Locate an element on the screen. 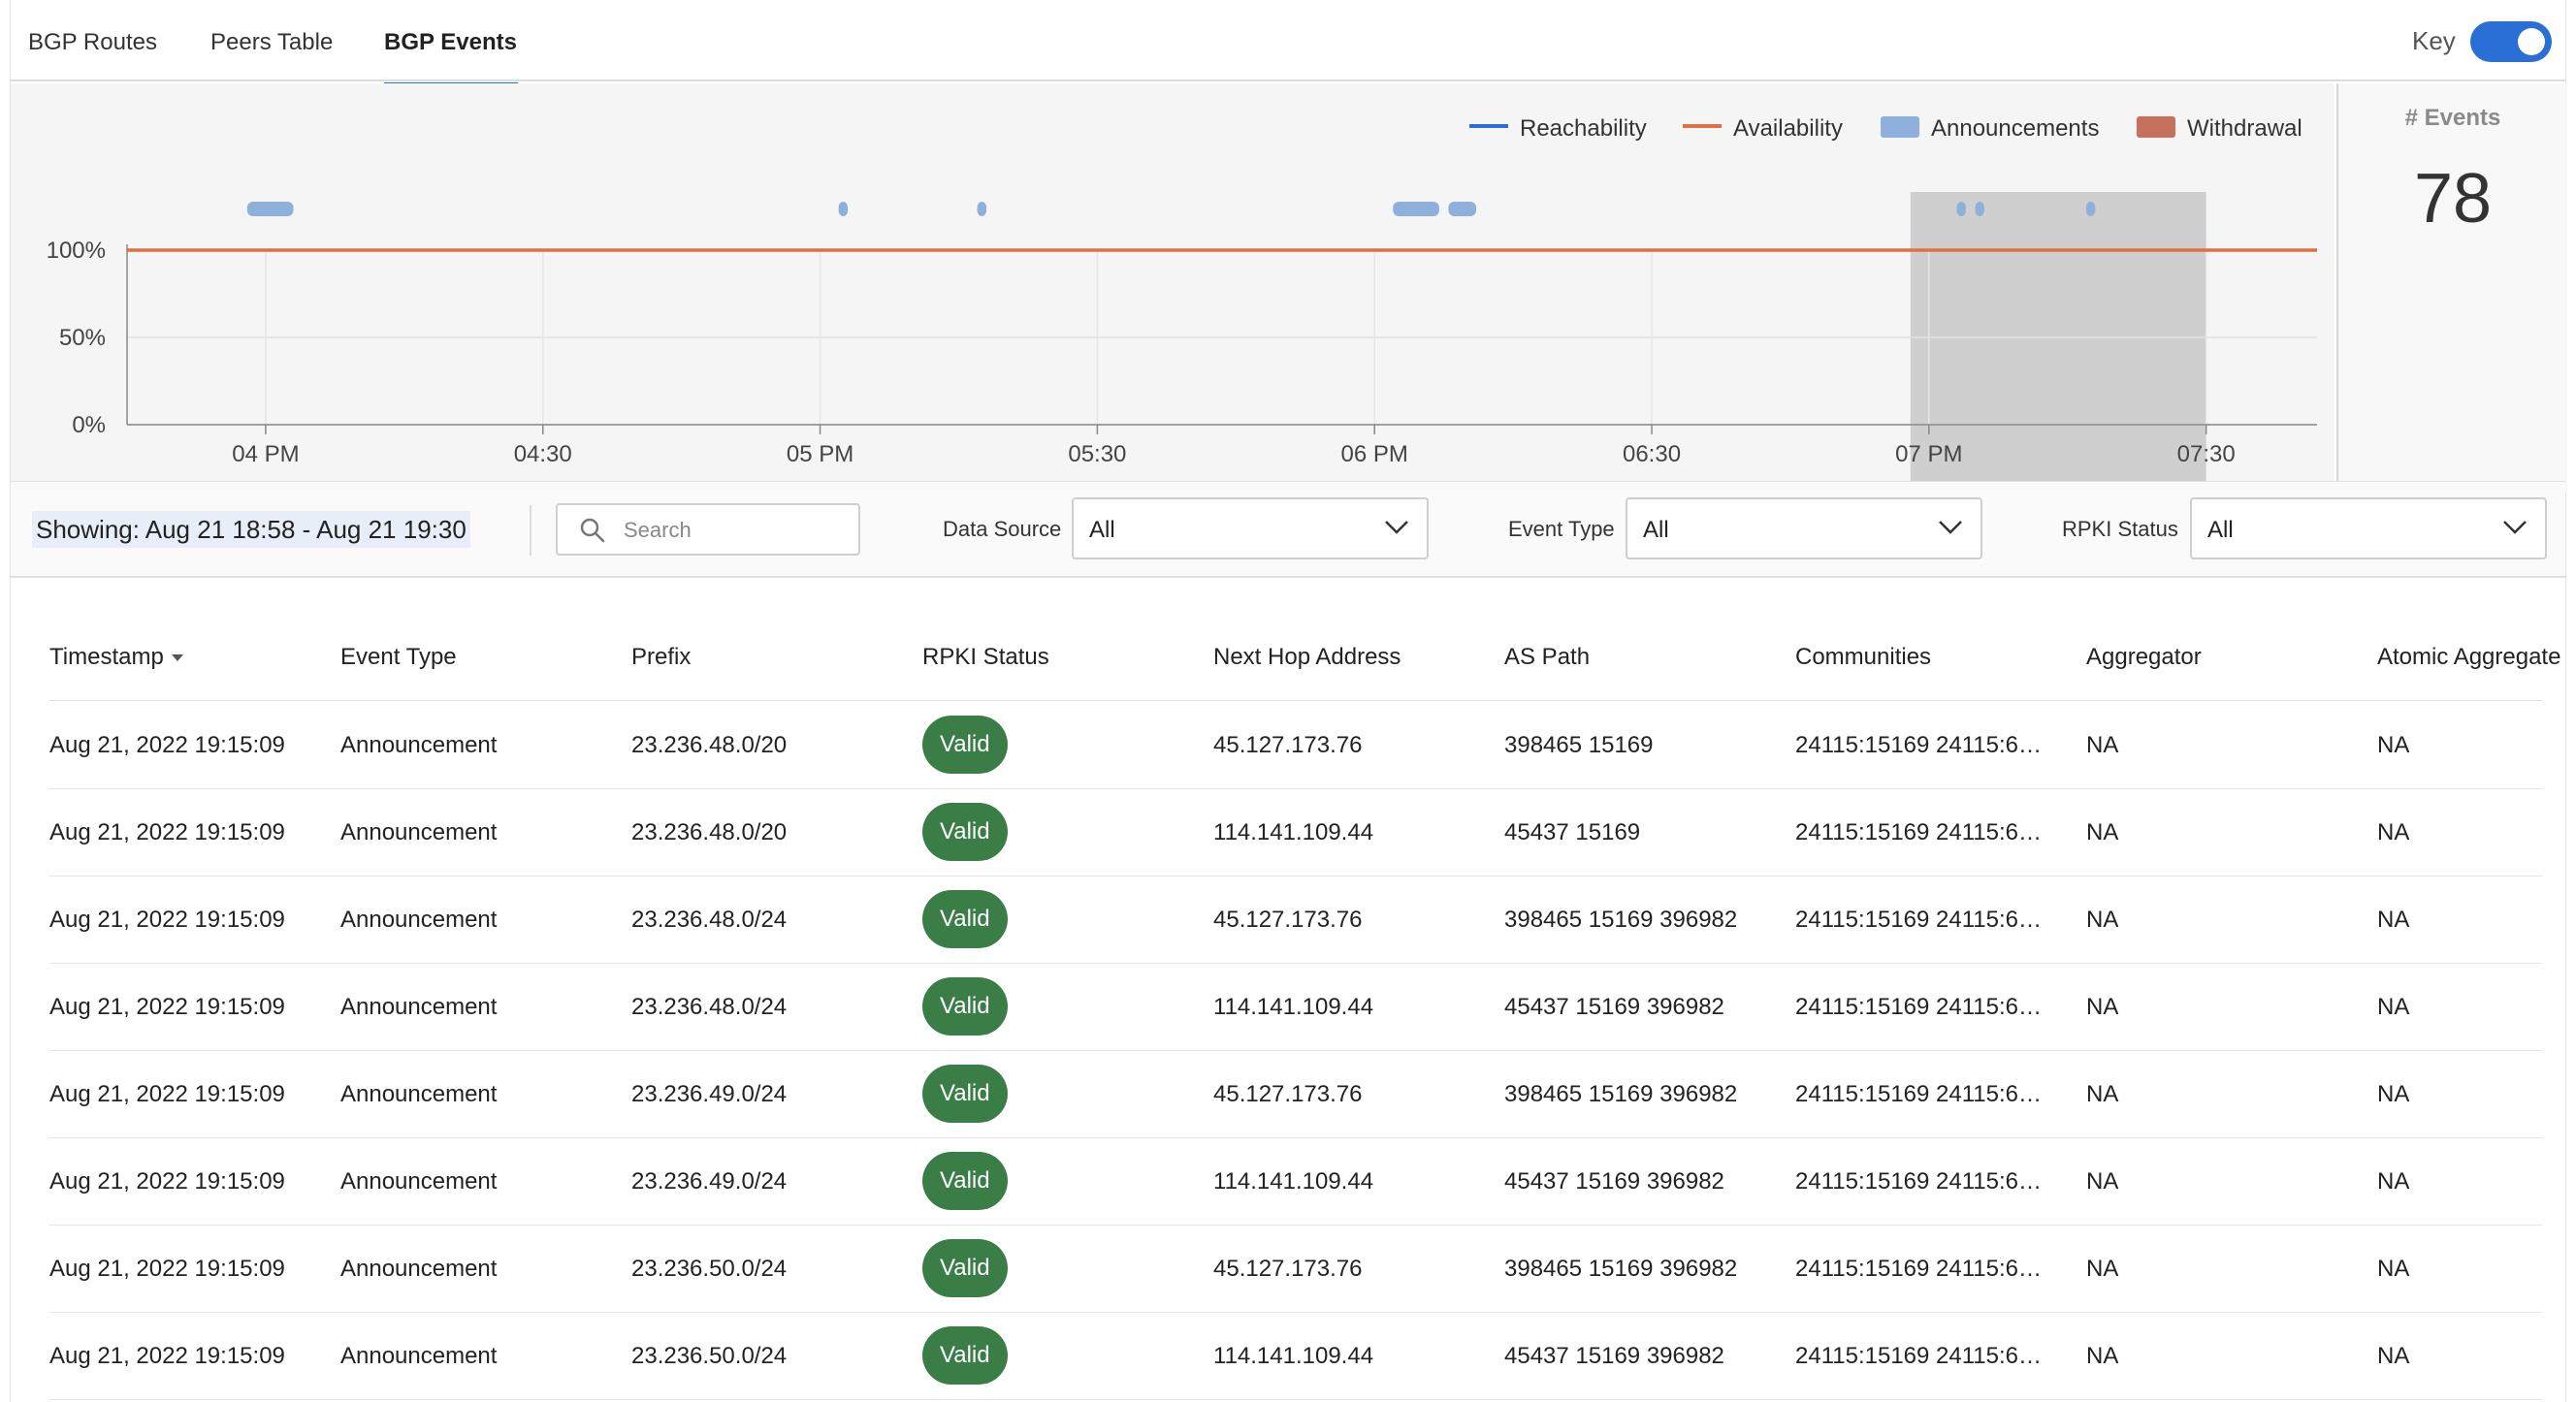  key-toggle is located at coordinates (2511, 41).